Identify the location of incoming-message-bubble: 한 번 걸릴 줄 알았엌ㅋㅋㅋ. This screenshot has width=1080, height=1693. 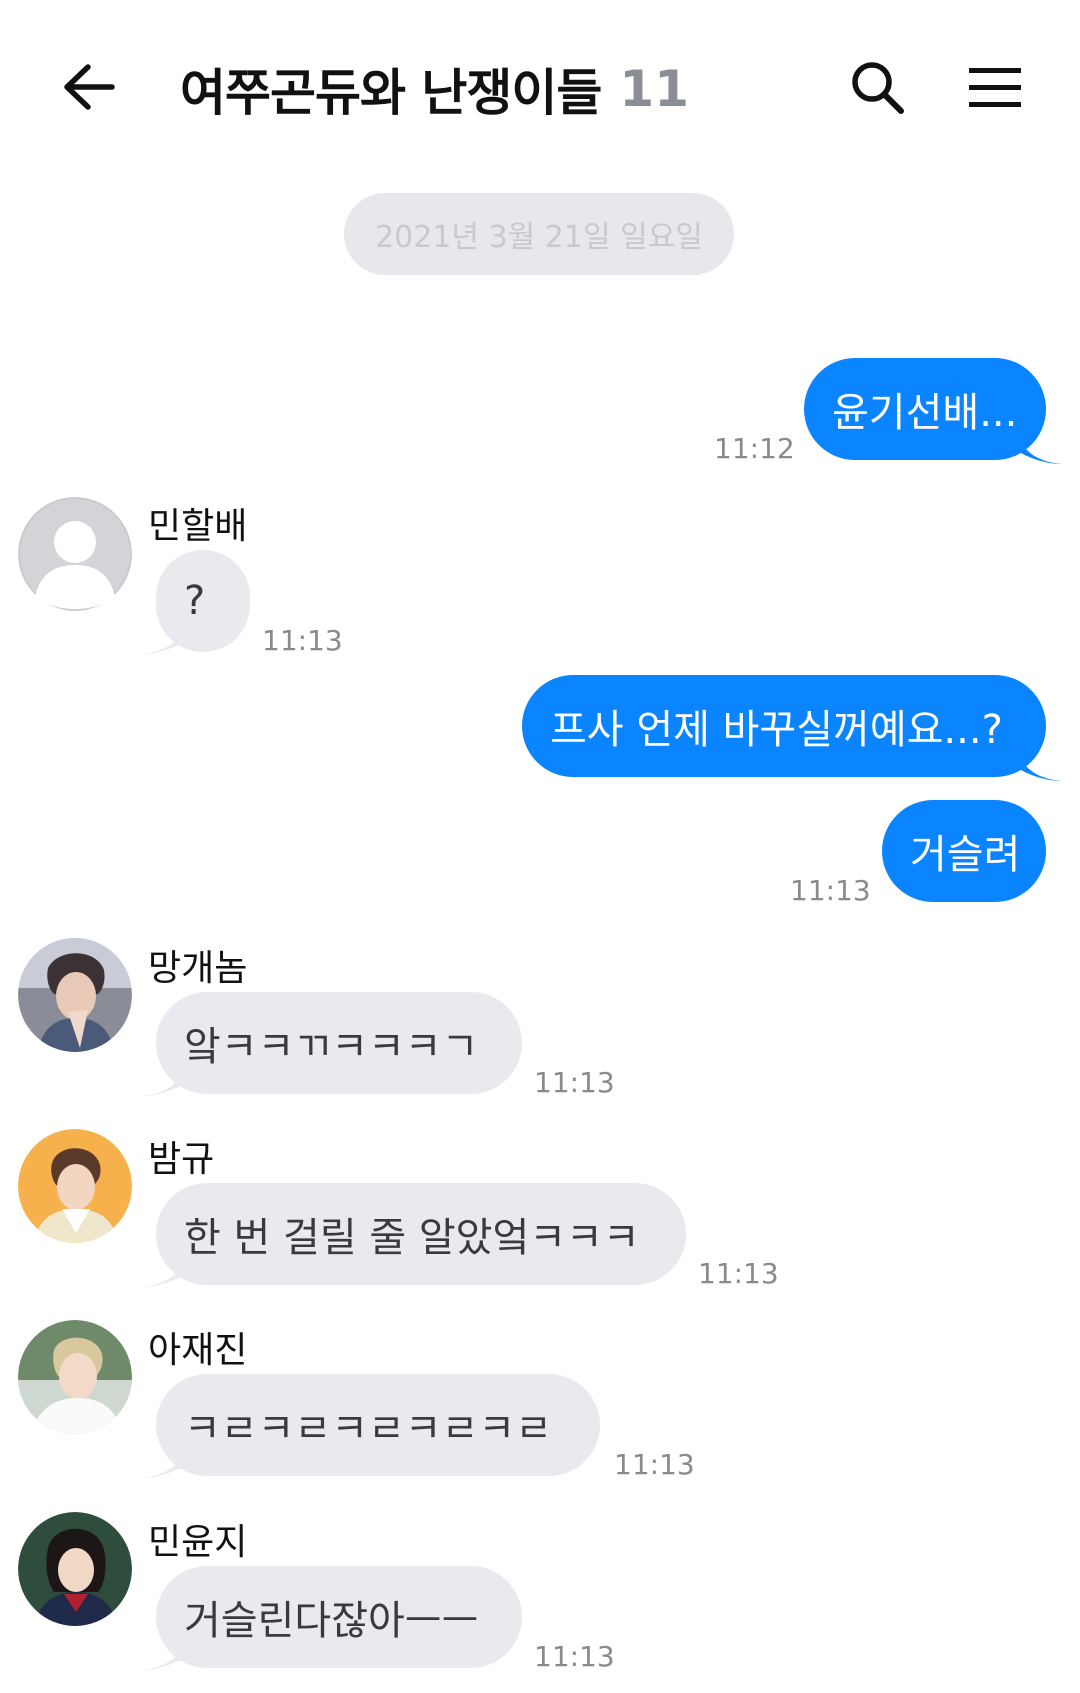
(421, 1234).